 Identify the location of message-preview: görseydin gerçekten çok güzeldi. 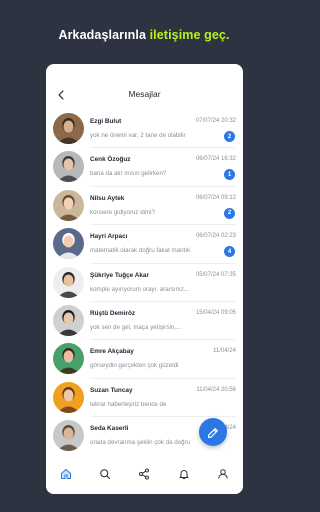
(134, 366).